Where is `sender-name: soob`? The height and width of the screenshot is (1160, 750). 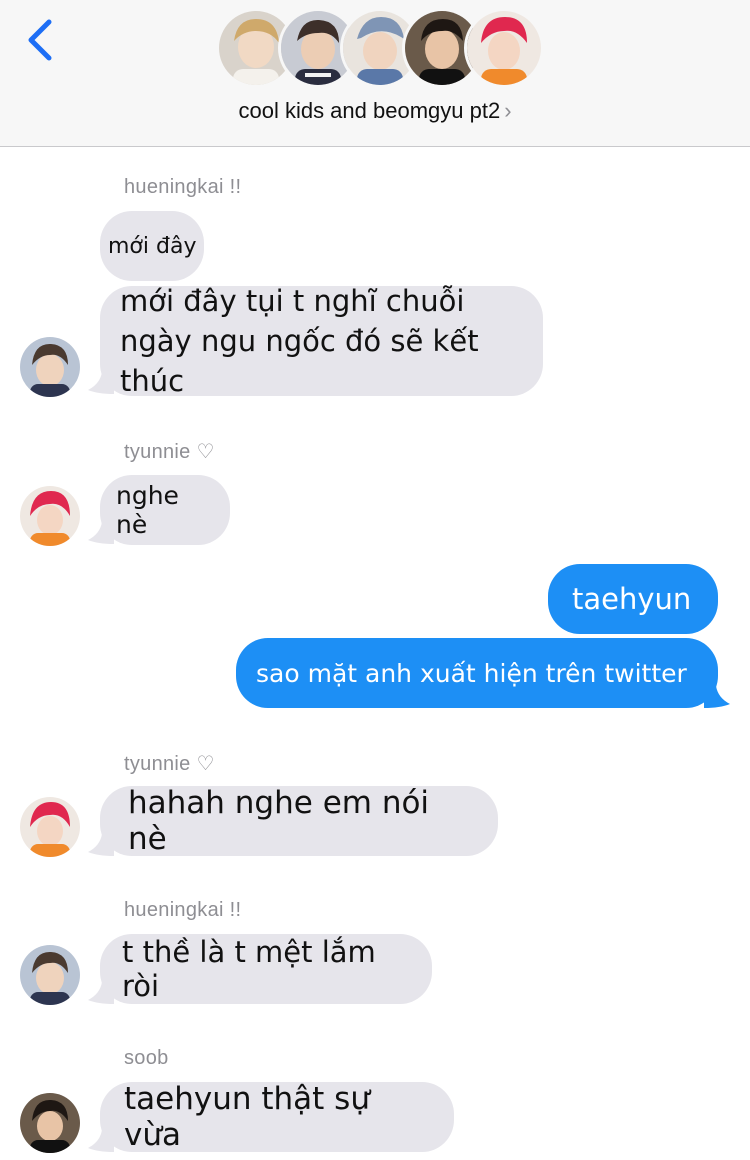
sender-name: soob is located at coordinates (146, 1058).